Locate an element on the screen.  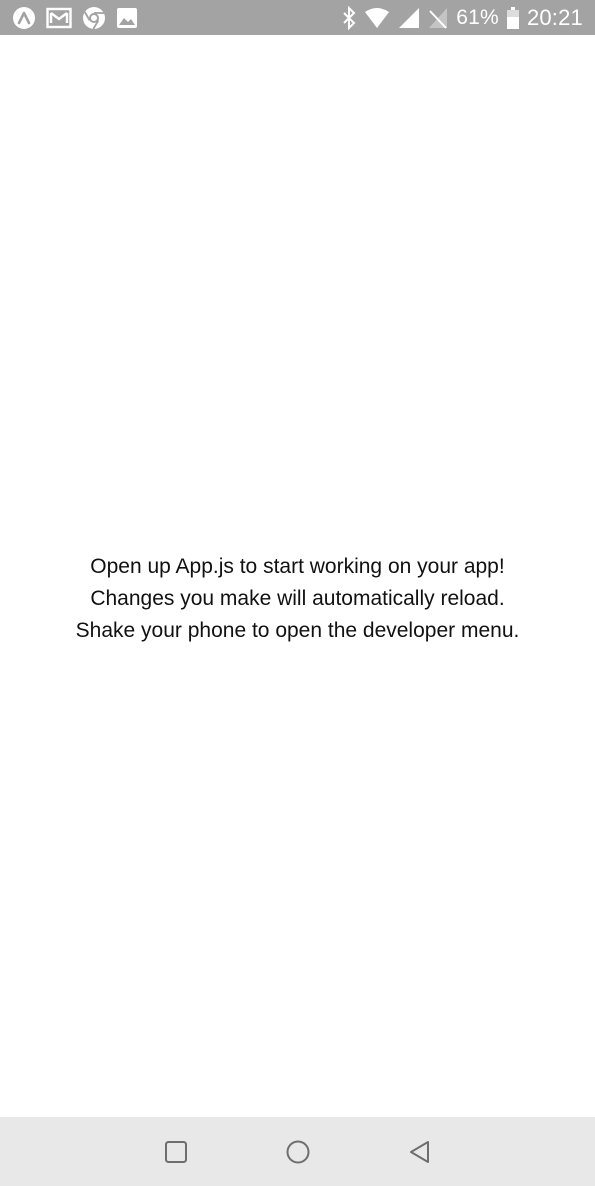
back-button is located at coordinates (420, 1152).